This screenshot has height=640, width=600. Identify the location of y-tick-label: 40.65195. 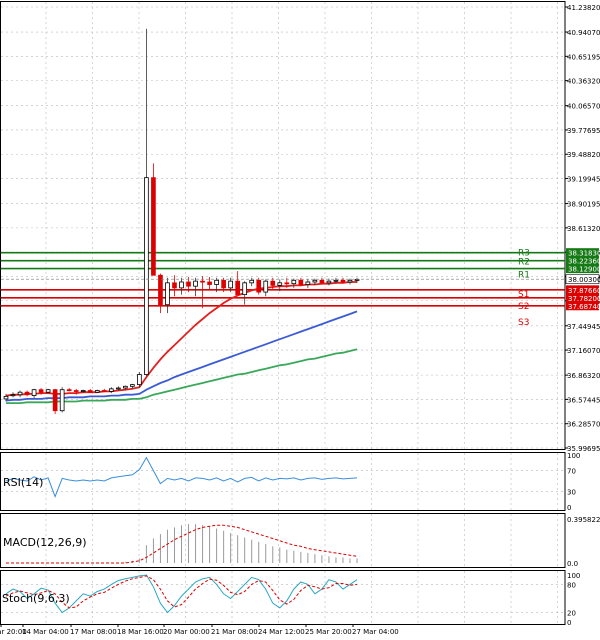
(583, 57).